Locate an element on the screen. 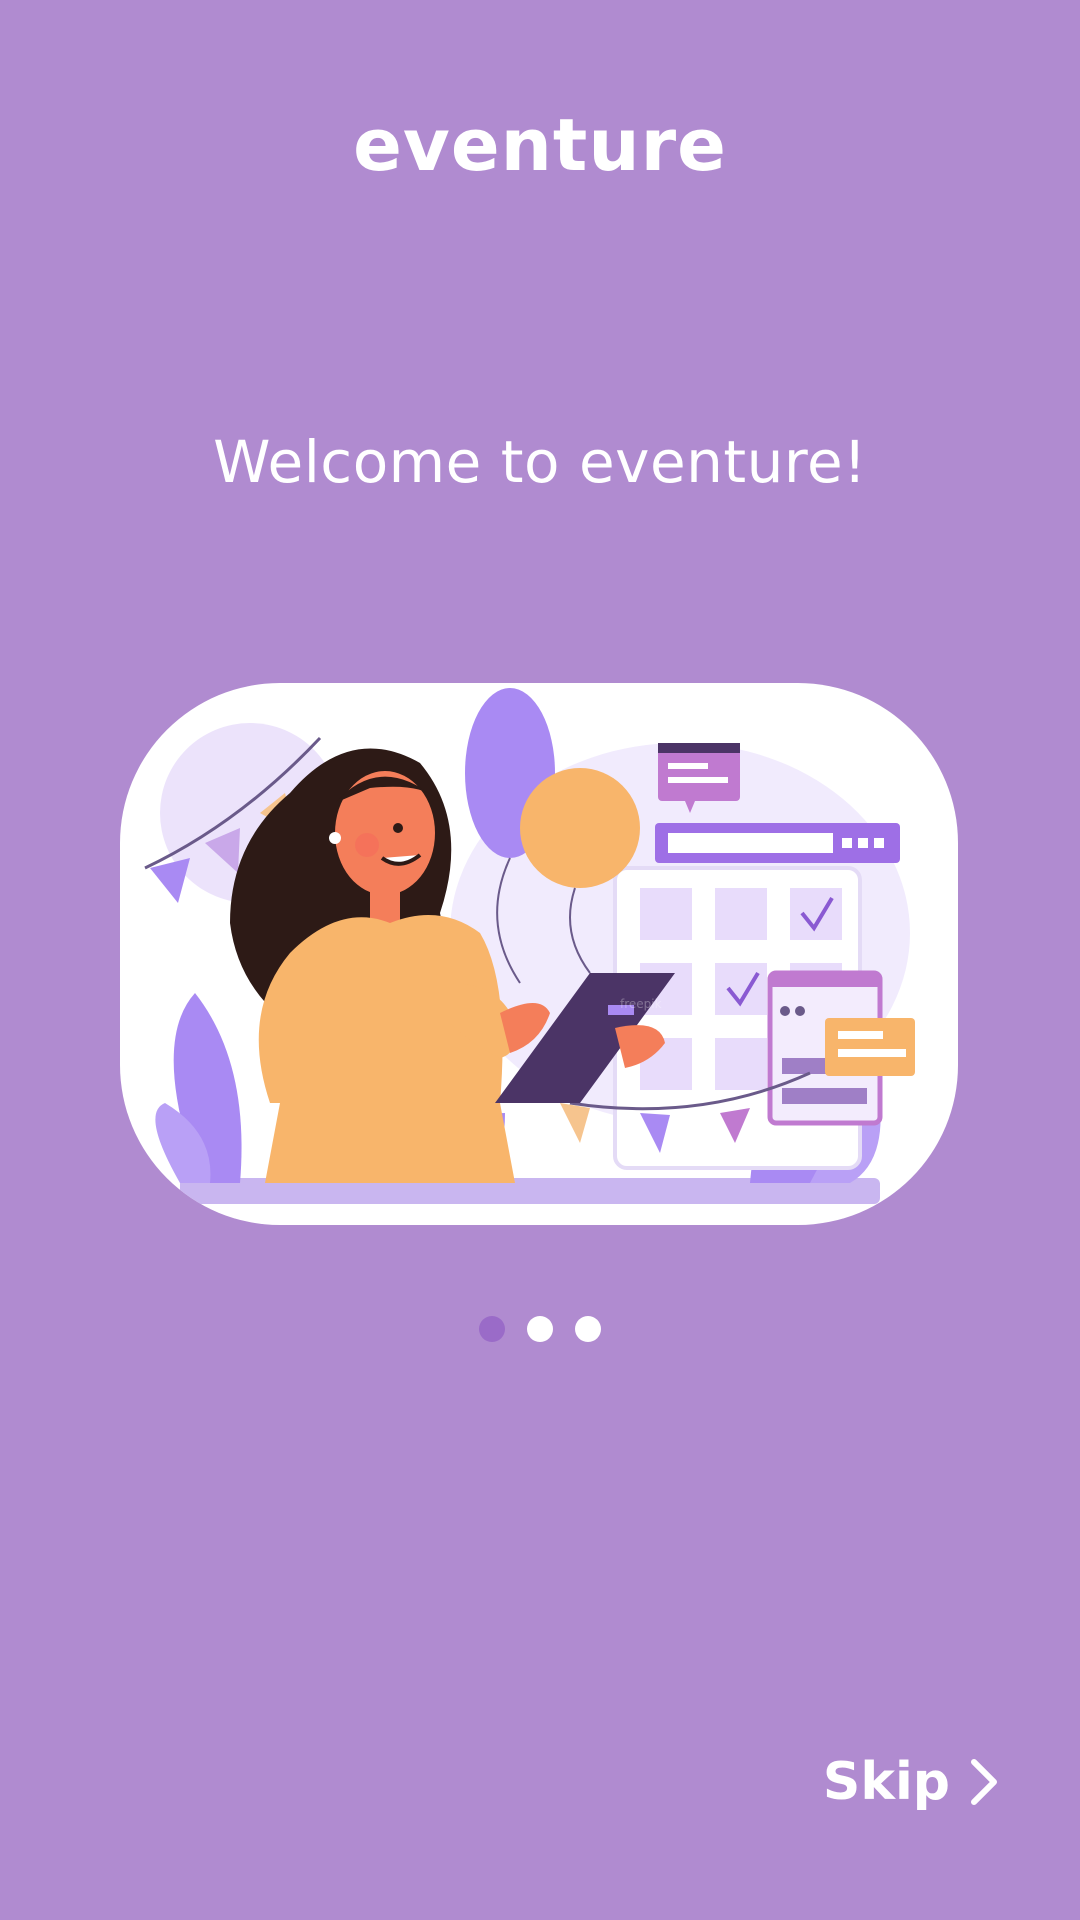 This screenshot has width=1080, height=1920. skip-button: Skip is located at coordinates (912, 1782).